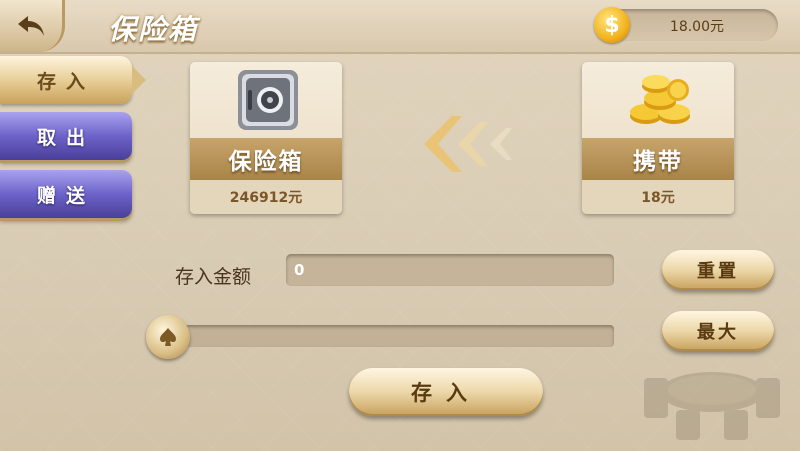  I want to click on tab-deposit: 存入, so click(73, 80).